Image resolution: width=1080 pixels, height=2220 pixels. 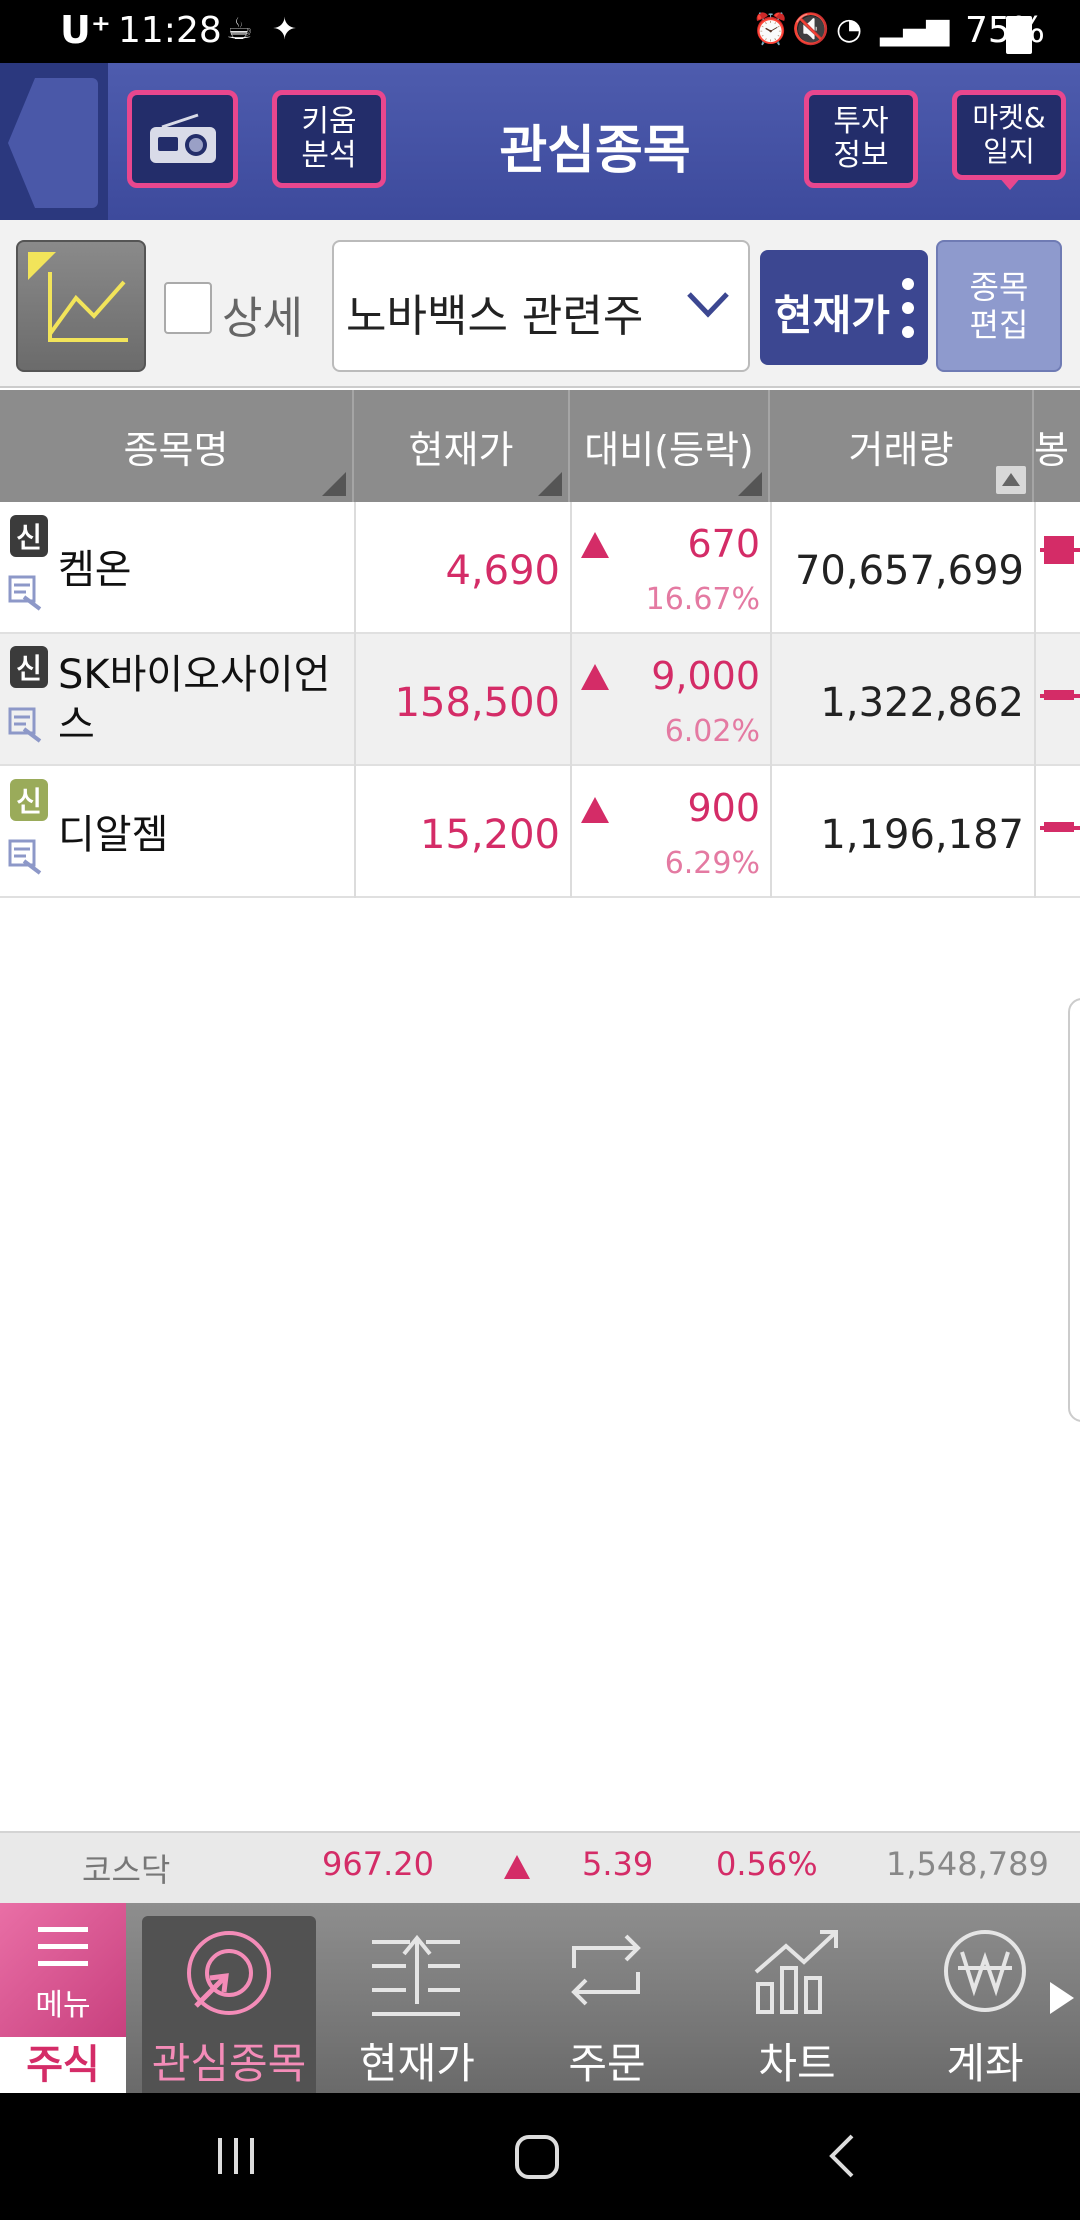 What do you see at coordinates (461, 449) in the screenshot?
I see `col-header-label: 현재가` at bounding box center [461, 449].